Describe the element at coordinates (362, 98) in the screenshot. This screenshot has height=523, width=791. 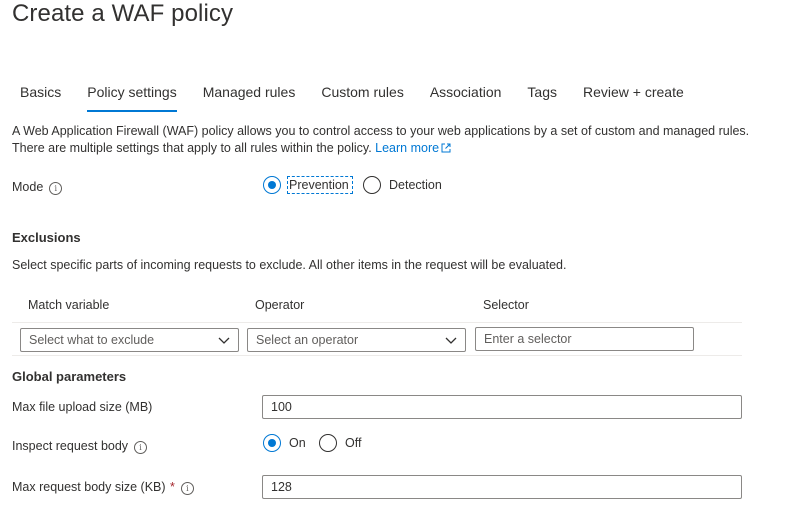
I see `tab-custom-rules: Custom rules` at that location.